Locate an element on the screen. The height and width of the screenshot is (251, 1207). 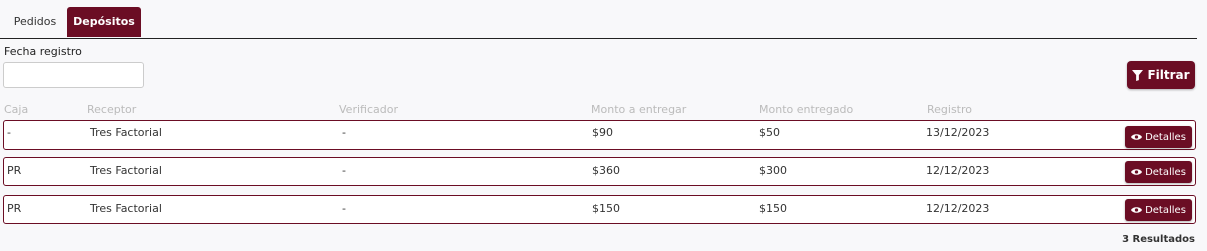
cell-registro: 13/12/2023 is located at coordinates (958, 132).